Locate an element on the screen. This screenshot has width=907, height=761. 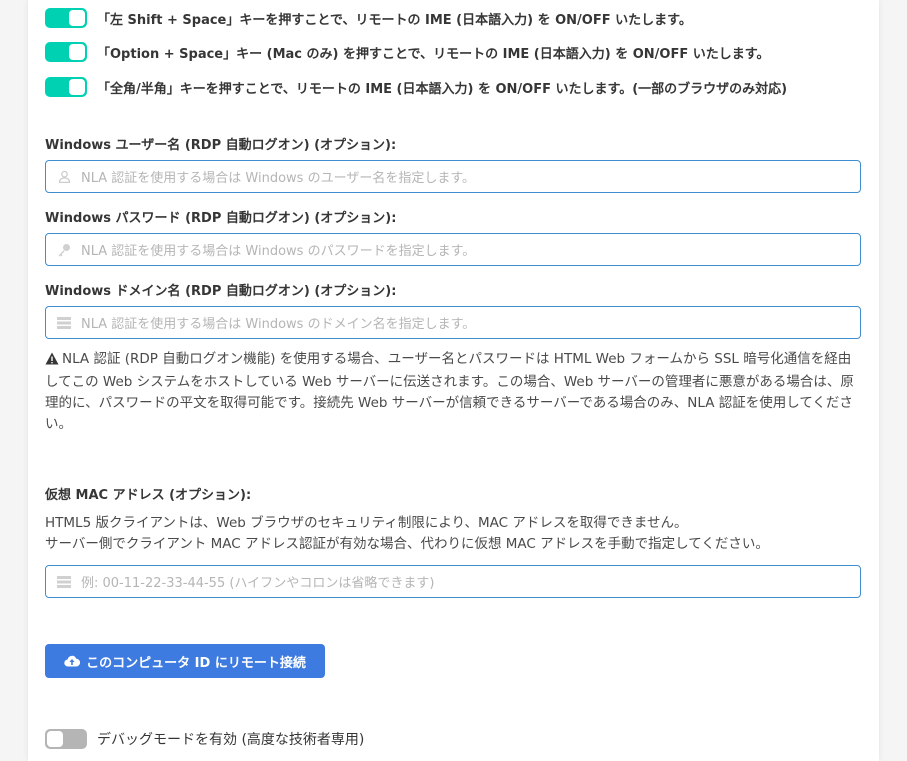
domain-field: NLA 認証を使用する場合は Windows のドメイン名を指定します。 is located at coordinates (453, 322).